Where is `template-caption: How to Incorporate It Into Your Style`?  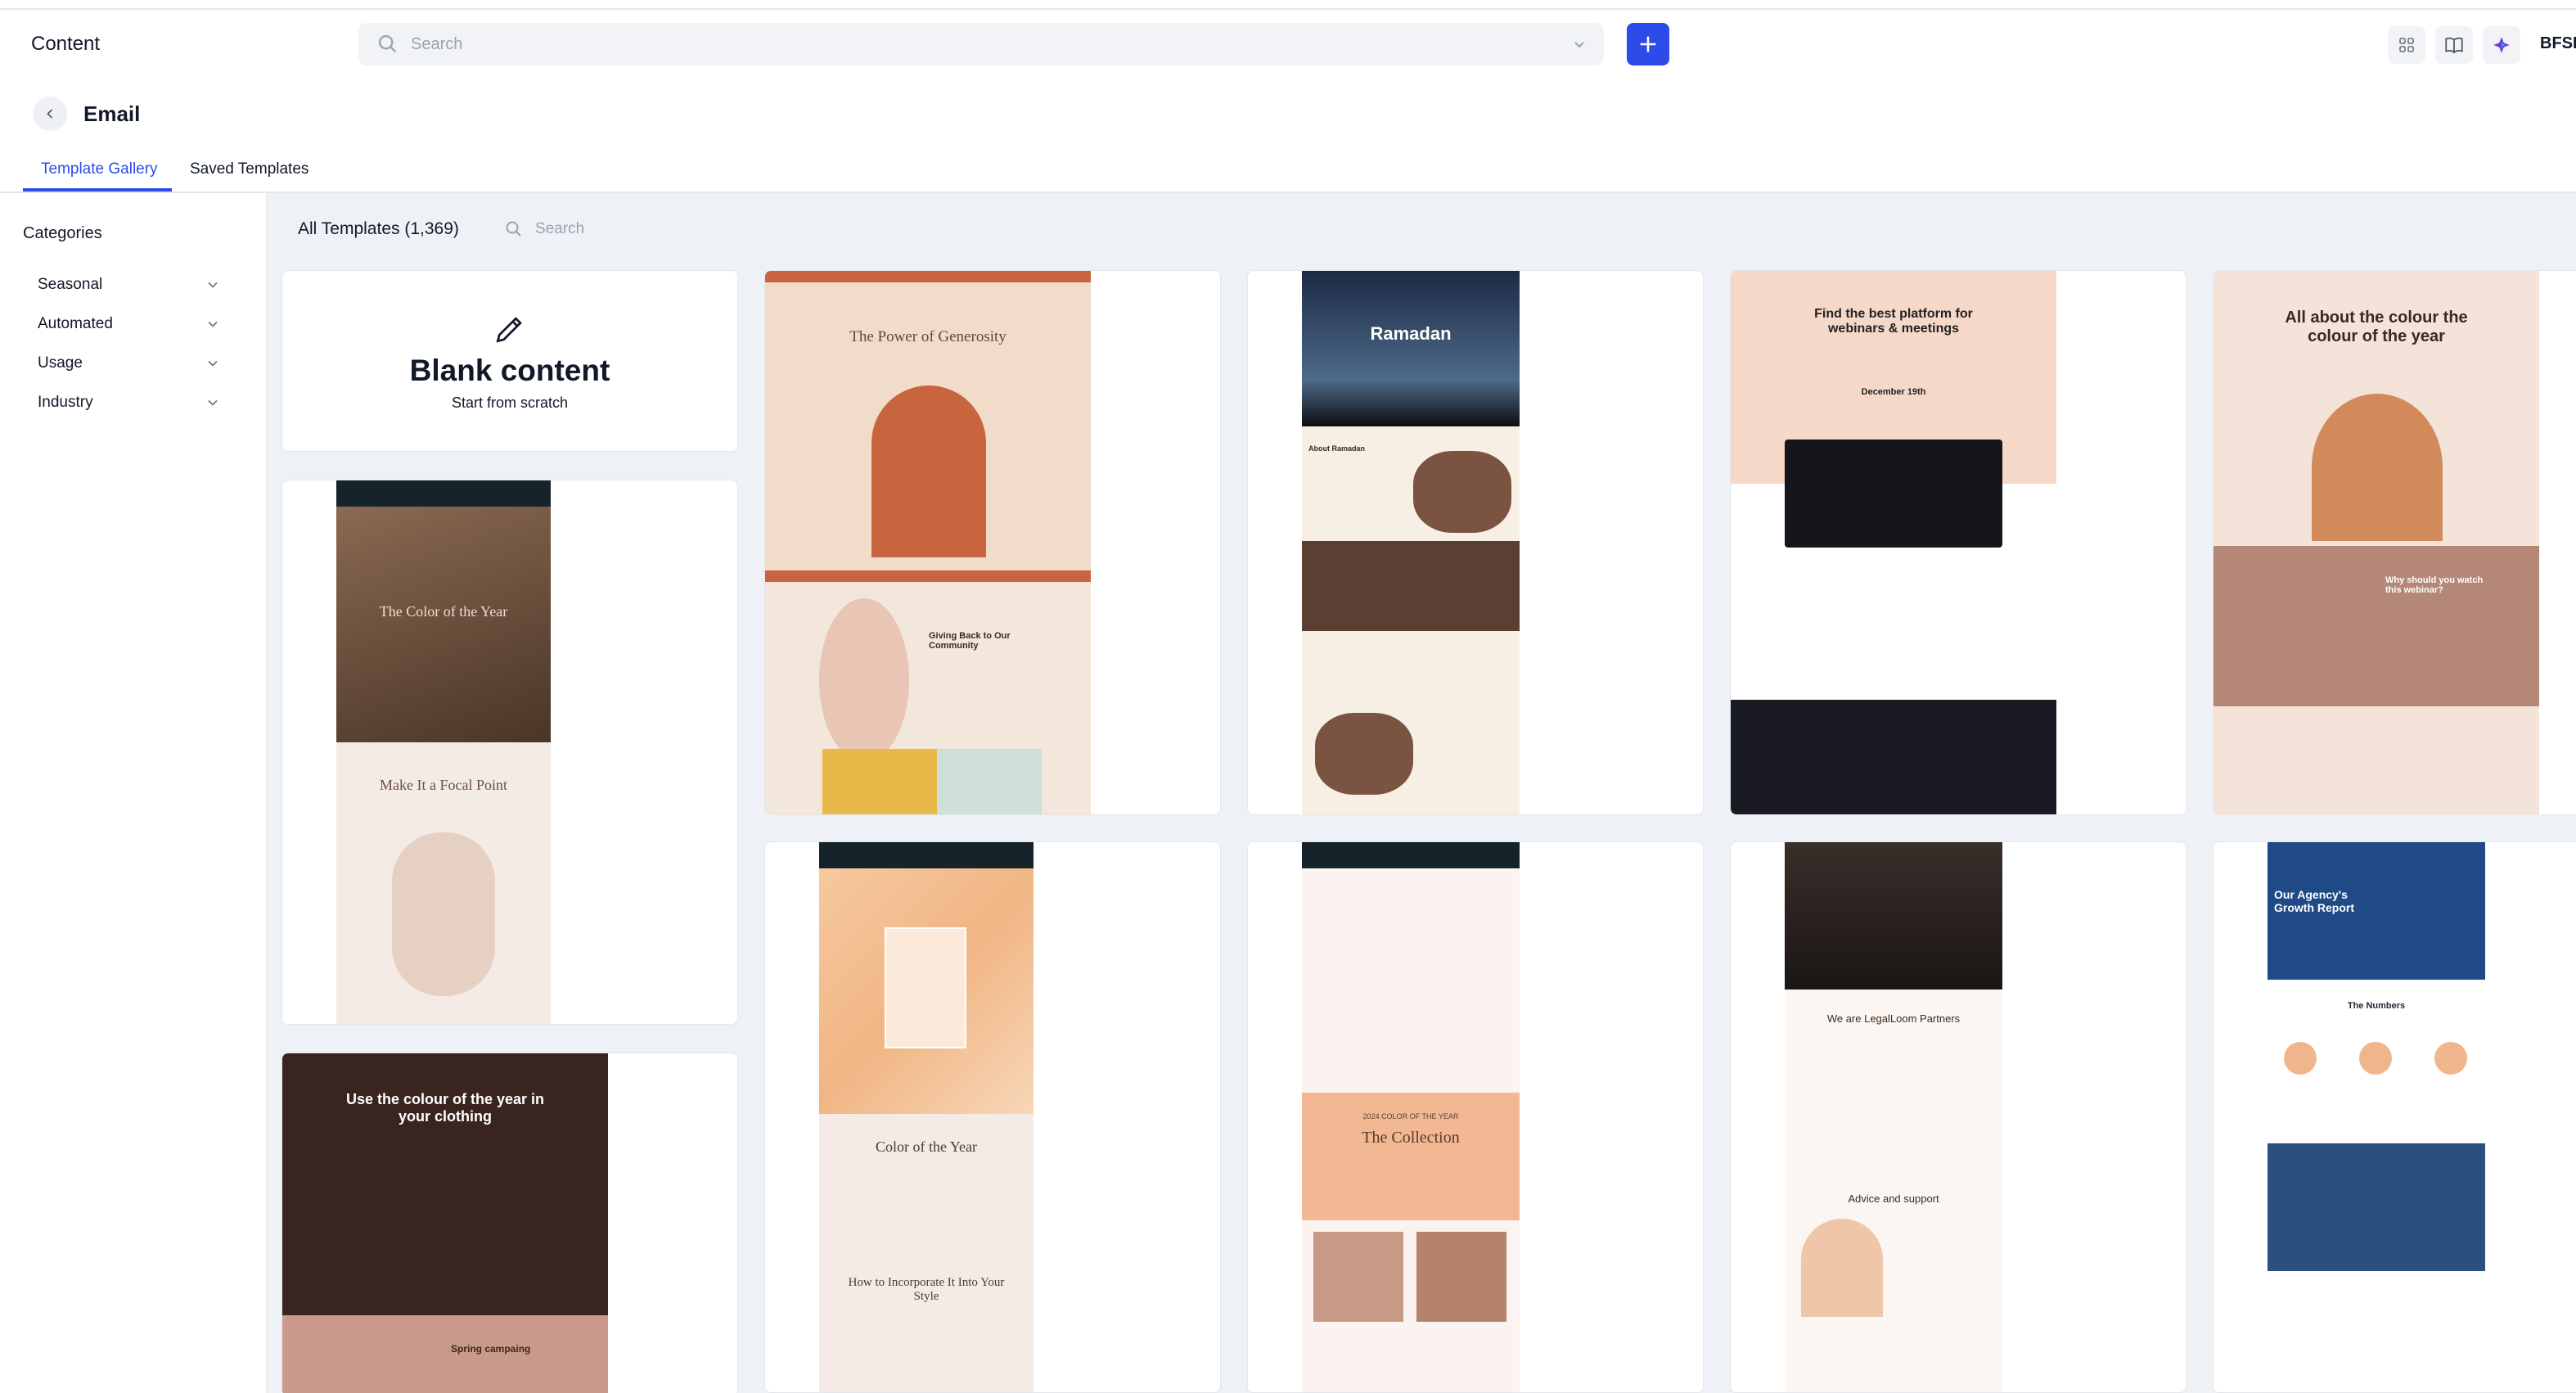
template-caption: How to Incorporate It Into Your Style is located at coordinates (926, 1289).